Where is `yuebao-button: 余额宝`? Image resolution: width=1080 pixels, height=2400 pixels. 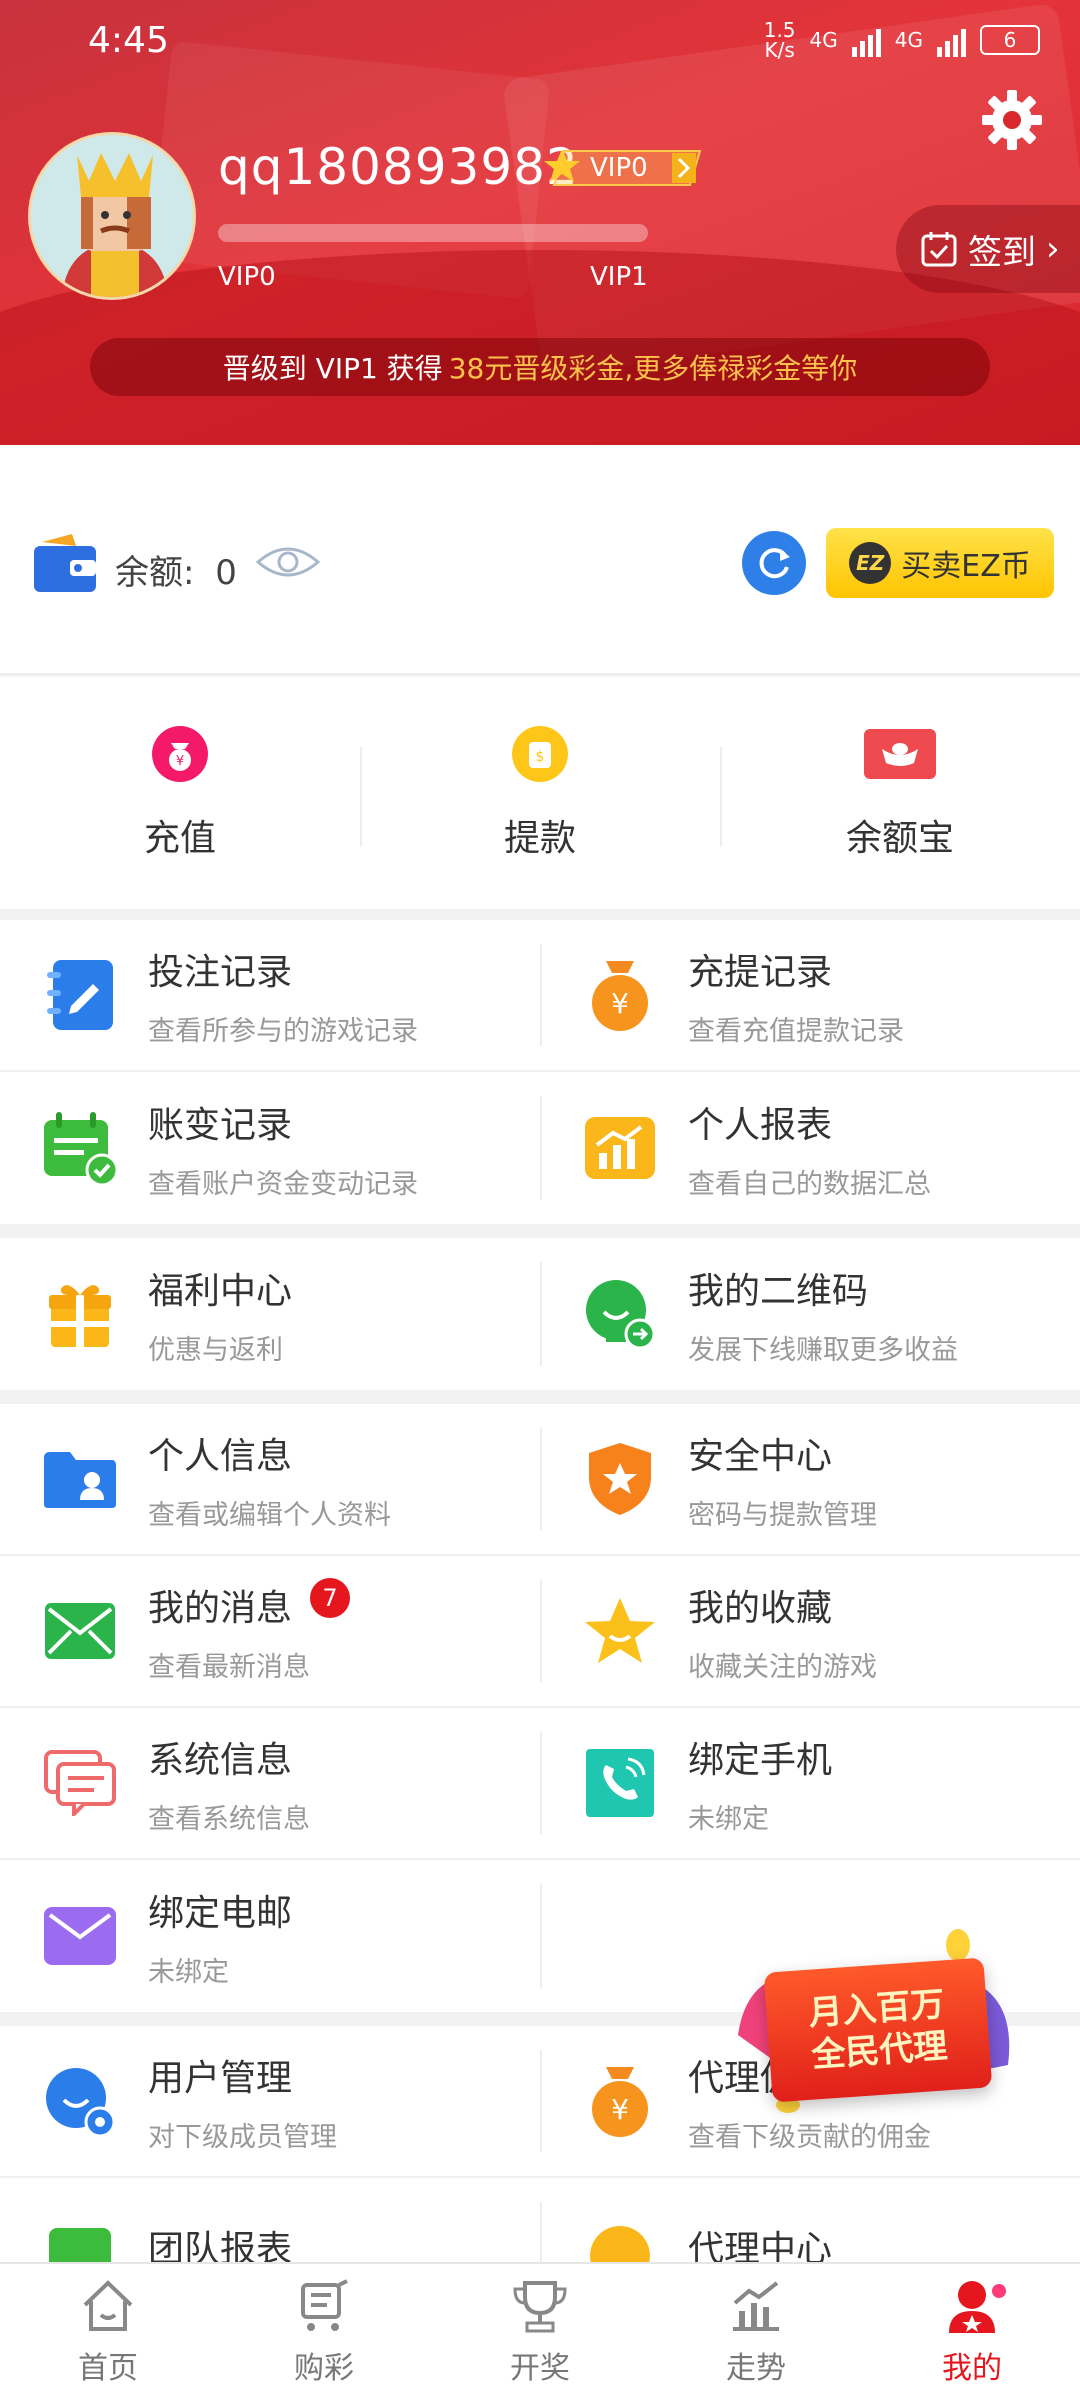
yuebao-button: 余额宝 is located at coordinates (900, 793).